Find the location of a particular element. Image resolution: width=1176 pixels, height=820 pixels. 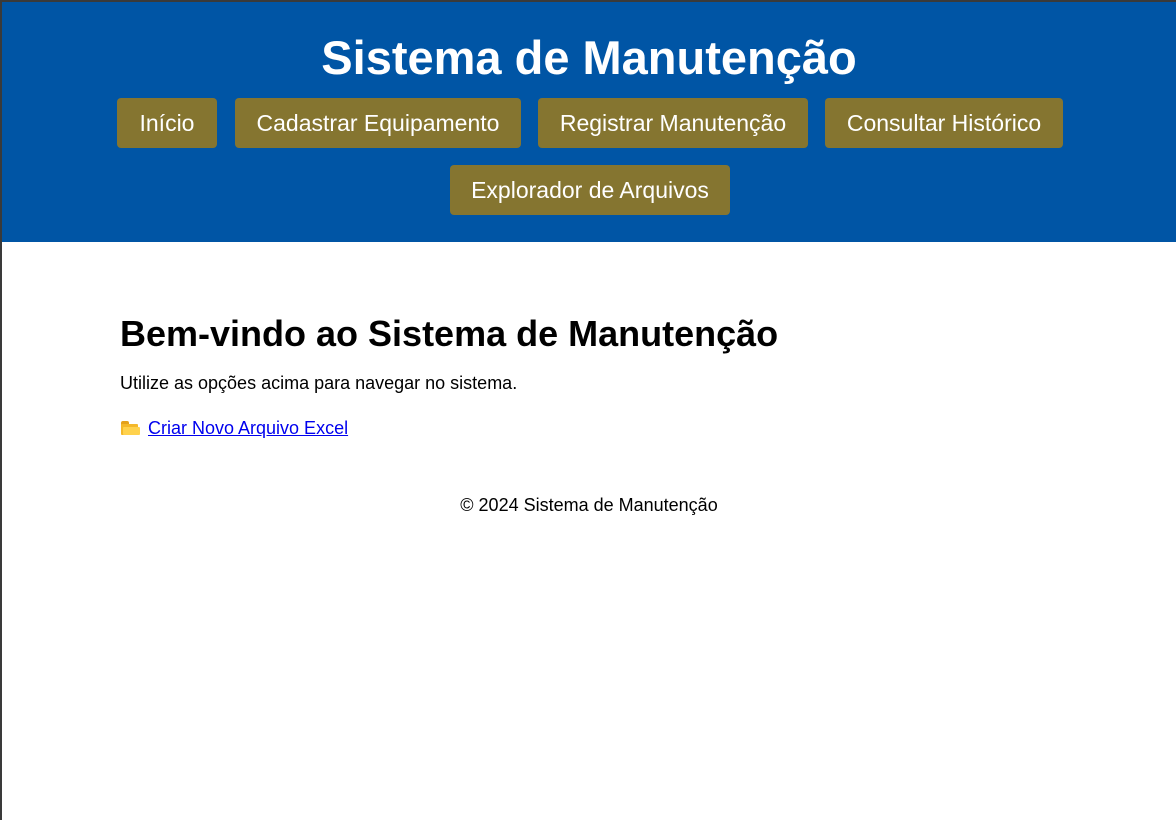

nav-button-registrar-manutencao: Registrar Manutenção is located at coordinates (673, 123).